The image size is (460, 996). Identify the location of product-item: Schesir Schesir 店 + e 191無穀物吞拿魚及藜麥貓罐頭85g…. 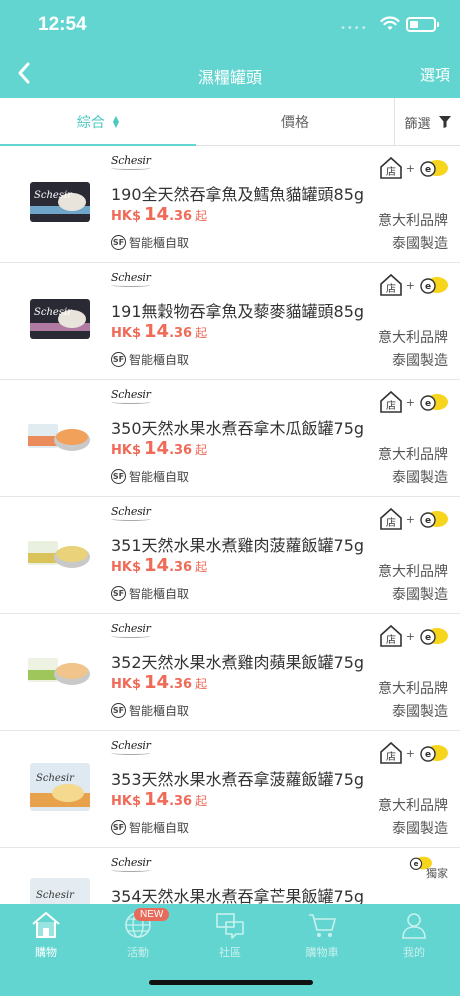
(230, 321).